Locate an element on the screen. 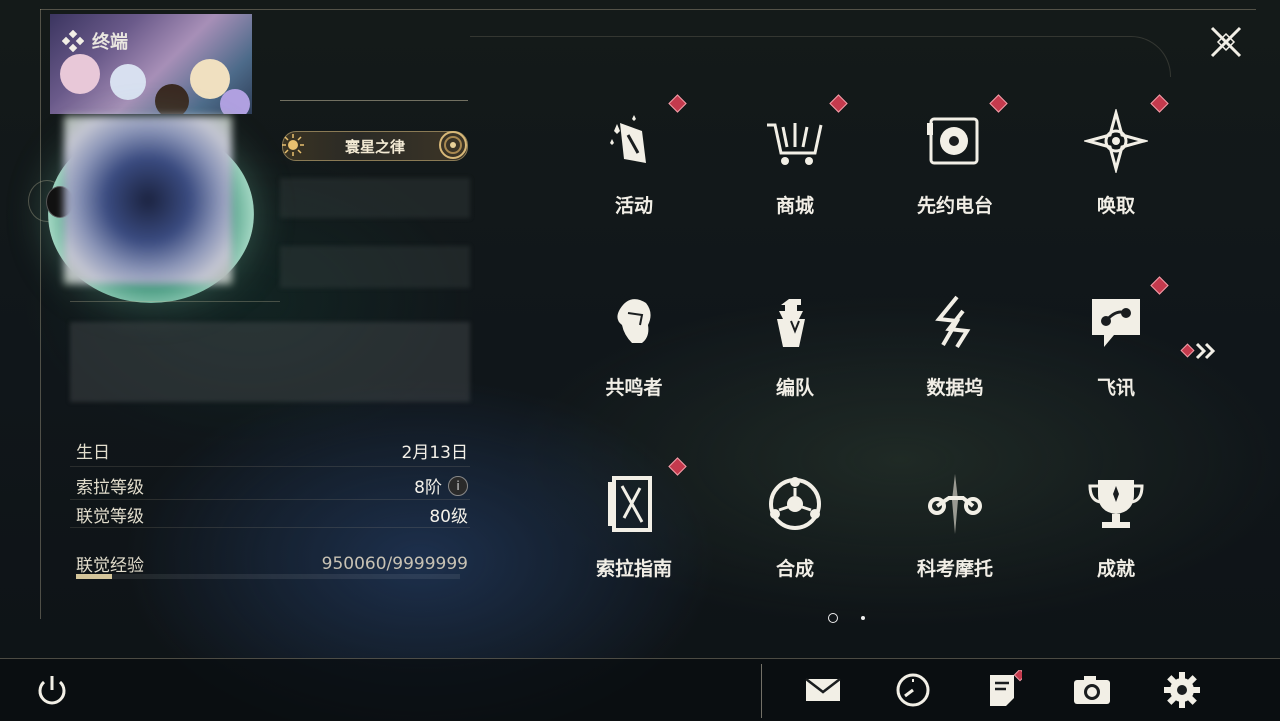 The height and width of the screenshot is (721, 1280). camera-button is located at coordinates (1092, 690).